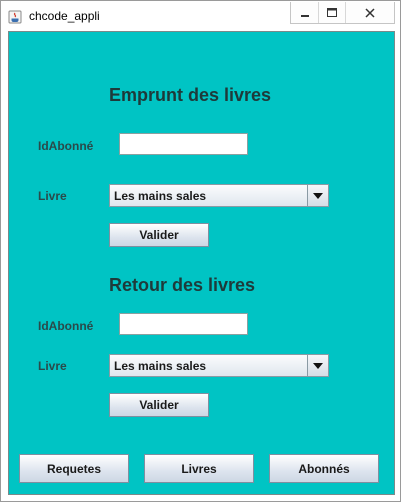 This screenshot has width=401, height=502. I want to click on books-button: Livres, so click(199, 468).